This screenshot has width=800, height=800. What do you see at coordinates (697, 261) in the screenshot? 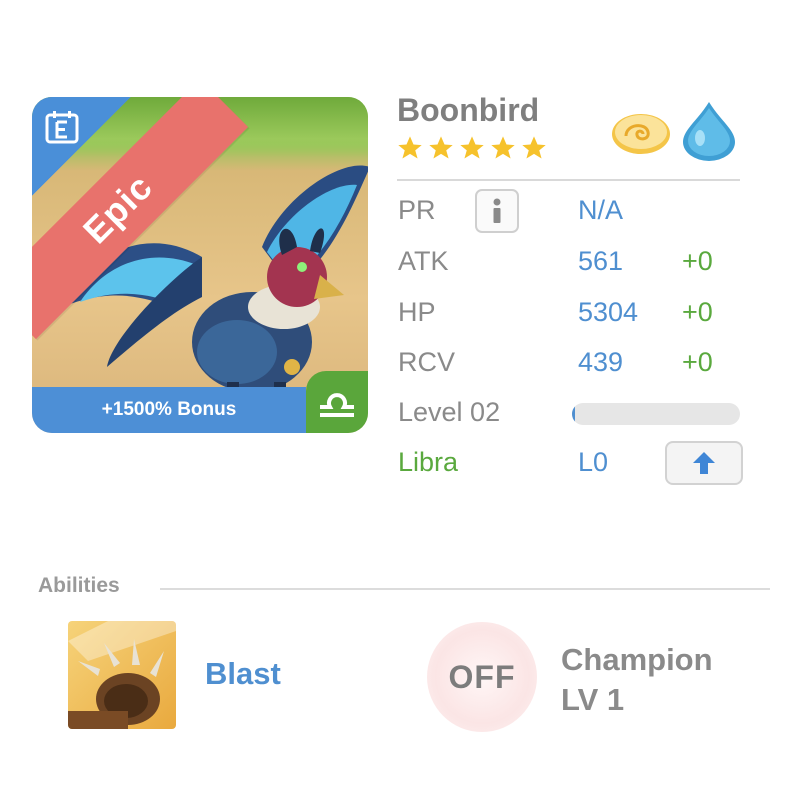
I see `atk-bonus: +0` at bounding box center [697, 261].